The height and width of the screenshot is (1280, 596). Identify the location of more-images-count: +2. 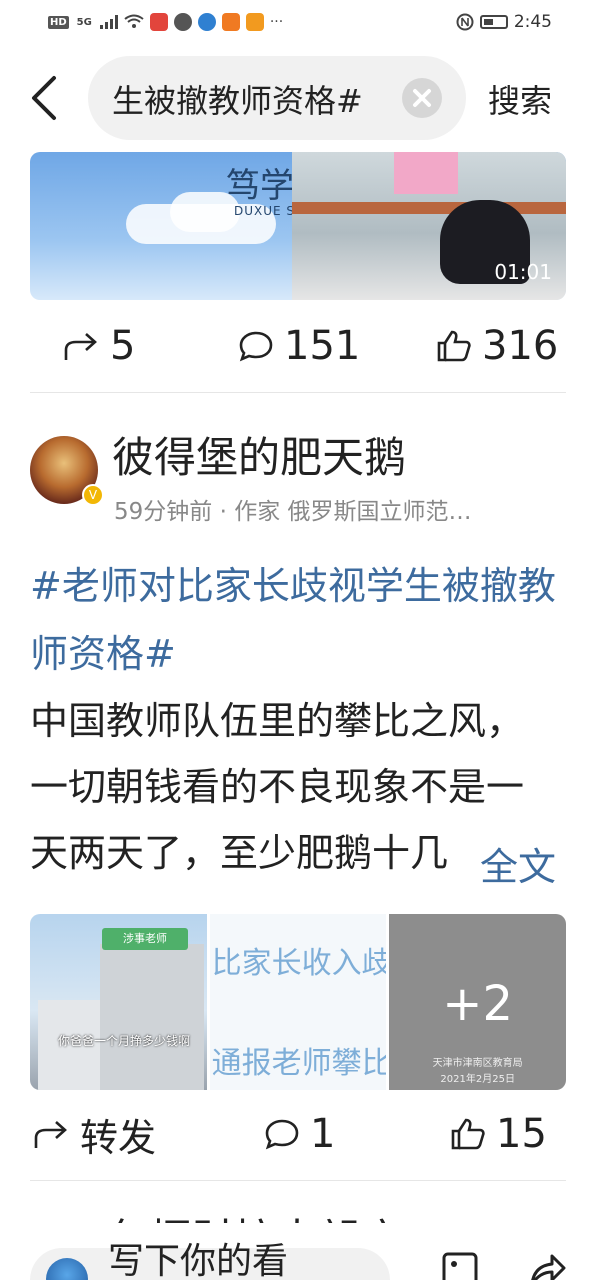
(478, 1004).